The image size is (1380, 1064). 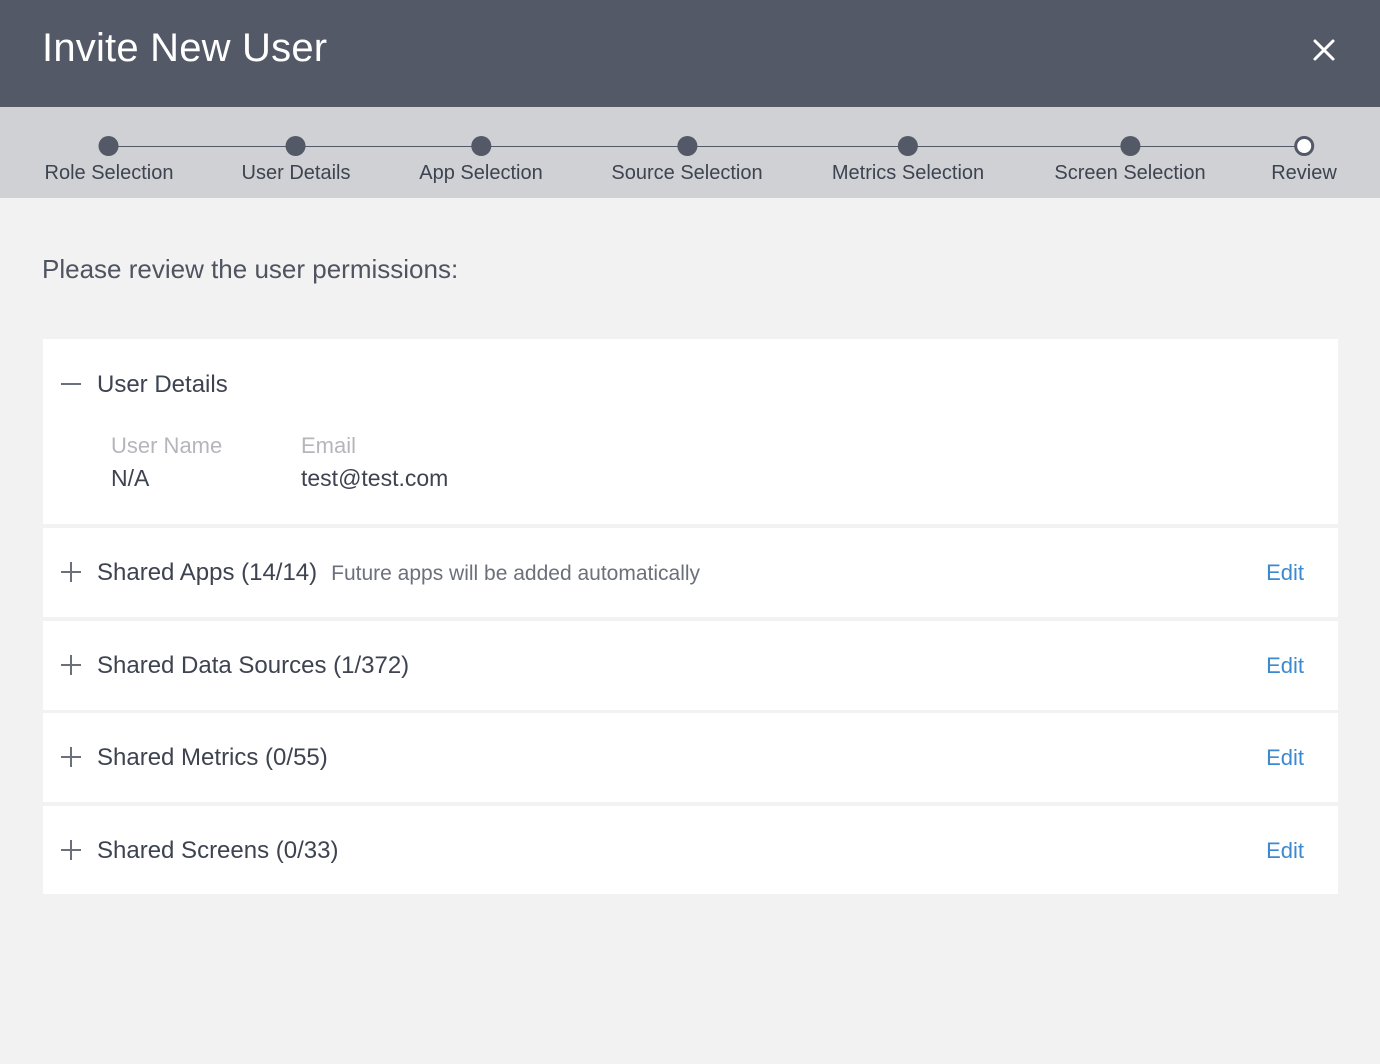 I want to click on shared-metrics-panel: Shared Metrics (0/55) Edit, so click(x=690, y=757).